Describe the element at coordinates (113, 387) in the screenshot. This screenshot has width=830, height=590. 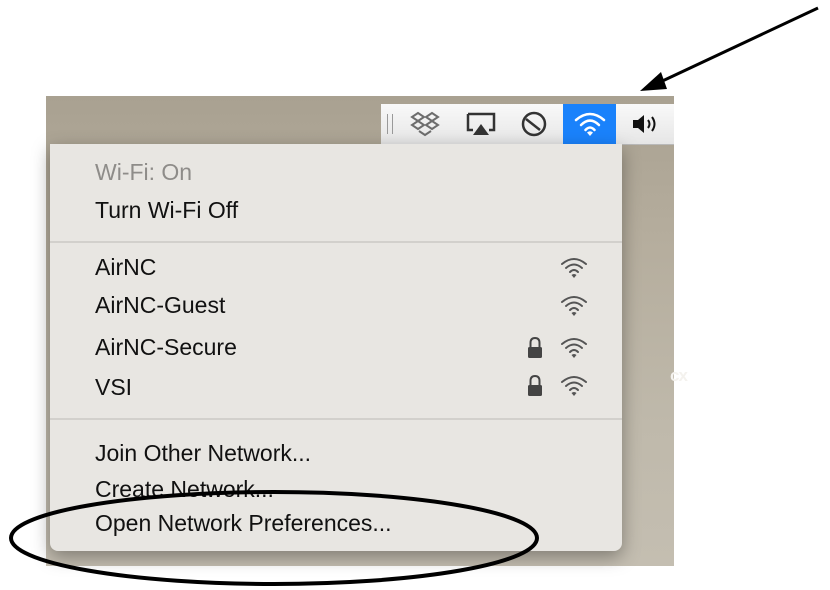
I see `network-item-vsi: VSI` at that location.